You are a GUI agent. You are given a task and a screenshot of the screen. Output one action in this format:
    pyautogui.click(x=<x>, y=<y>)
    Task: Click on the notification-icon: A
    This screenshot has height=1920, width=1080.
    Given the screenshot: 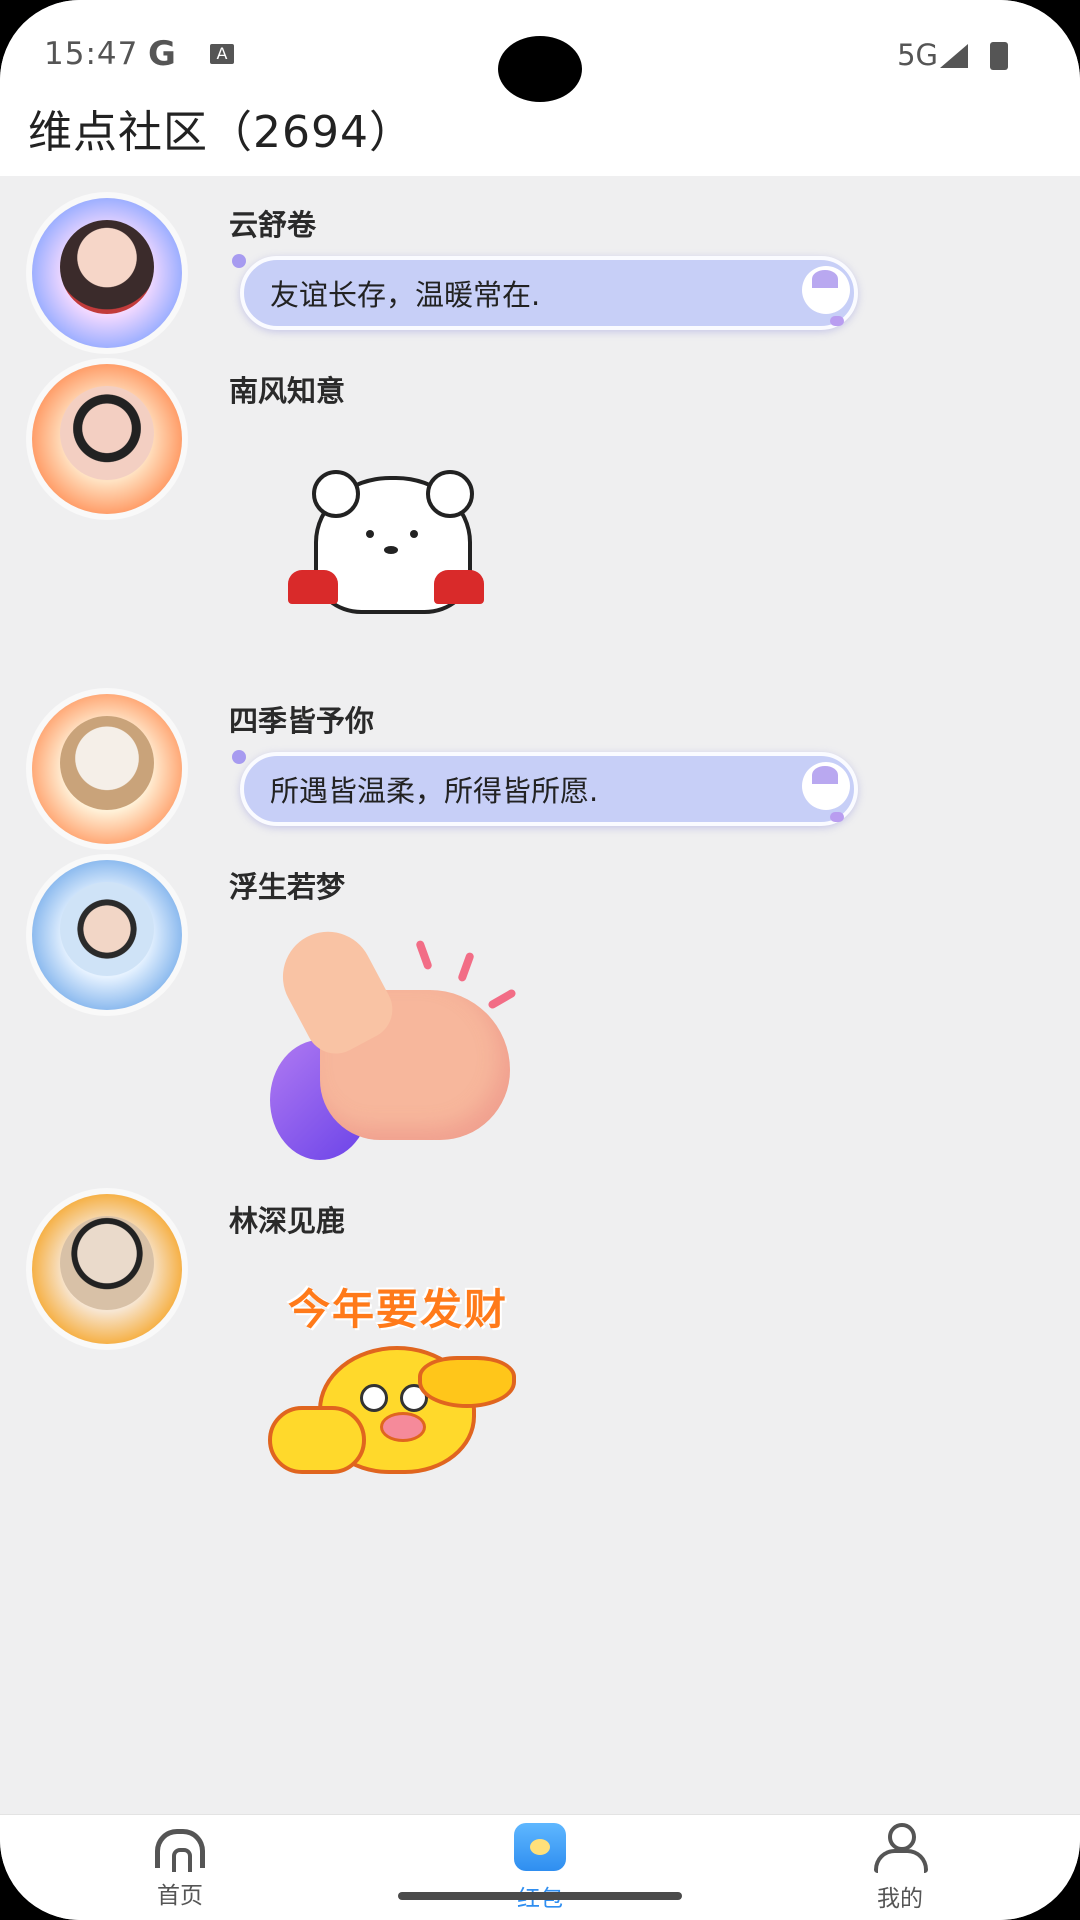 What is the action you would take?
    pyautogui.click(x=222, y=54)
    